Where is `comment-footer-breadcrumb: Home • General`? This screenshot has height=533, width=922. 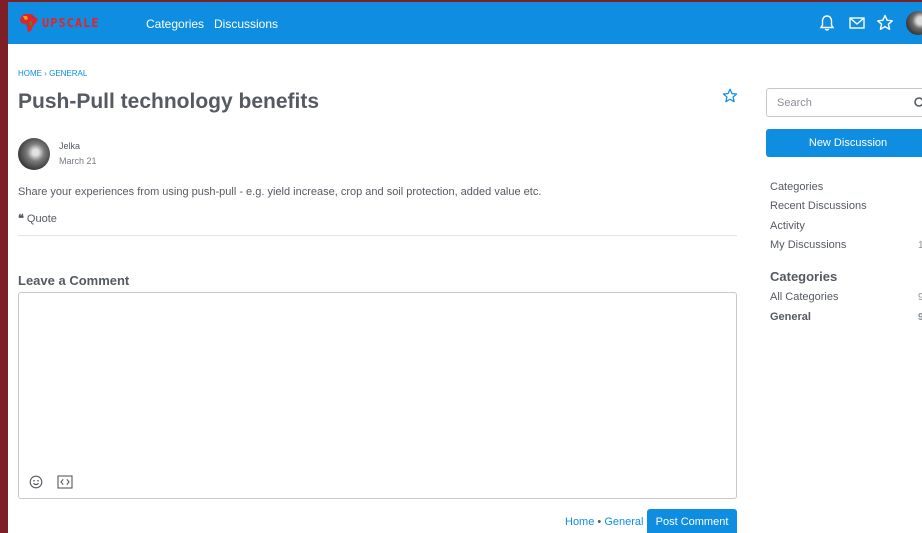
comment-footer-breadcrumb: Home • General is located at coordinates (604, 522).